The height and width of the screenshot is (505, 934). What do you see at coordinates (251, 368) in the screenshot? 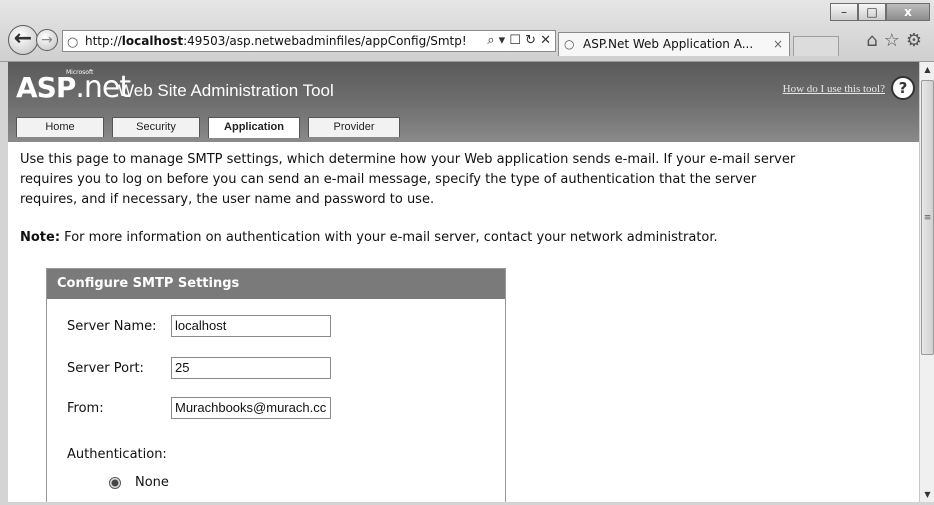
I see `server-port-input: 25` at bounding box center [251, 368].